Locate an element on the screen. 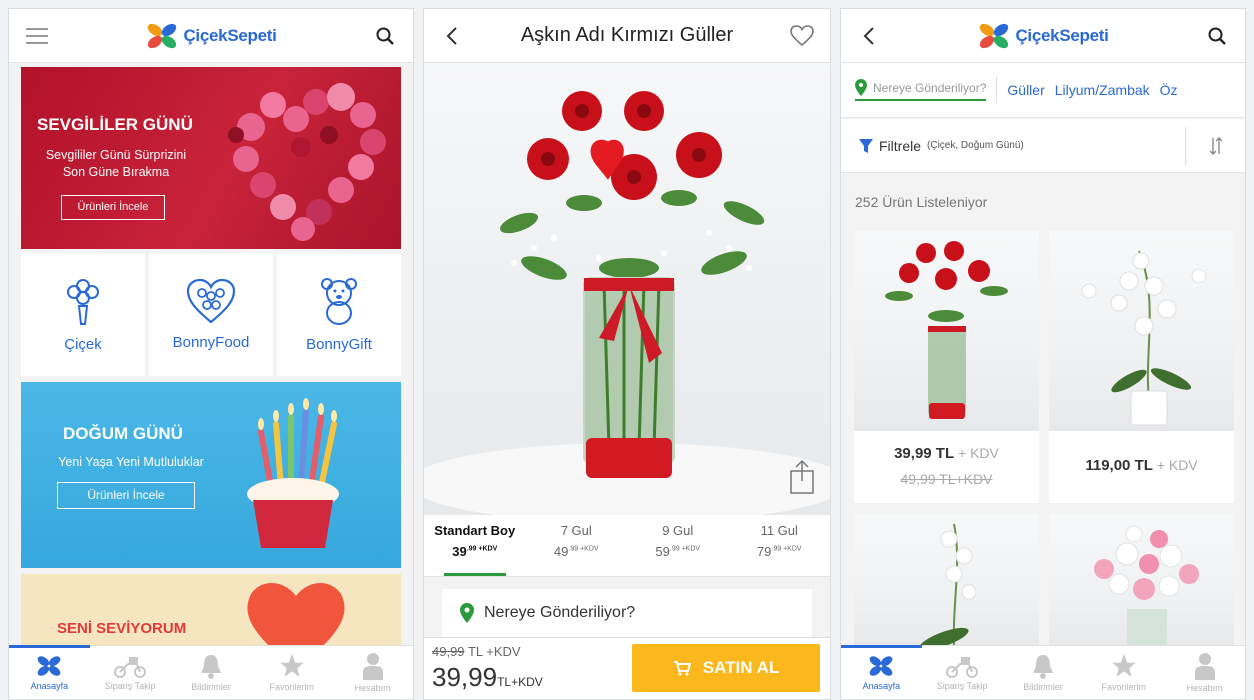  hamburger-menu-icon is located at coordinates (37, 36).